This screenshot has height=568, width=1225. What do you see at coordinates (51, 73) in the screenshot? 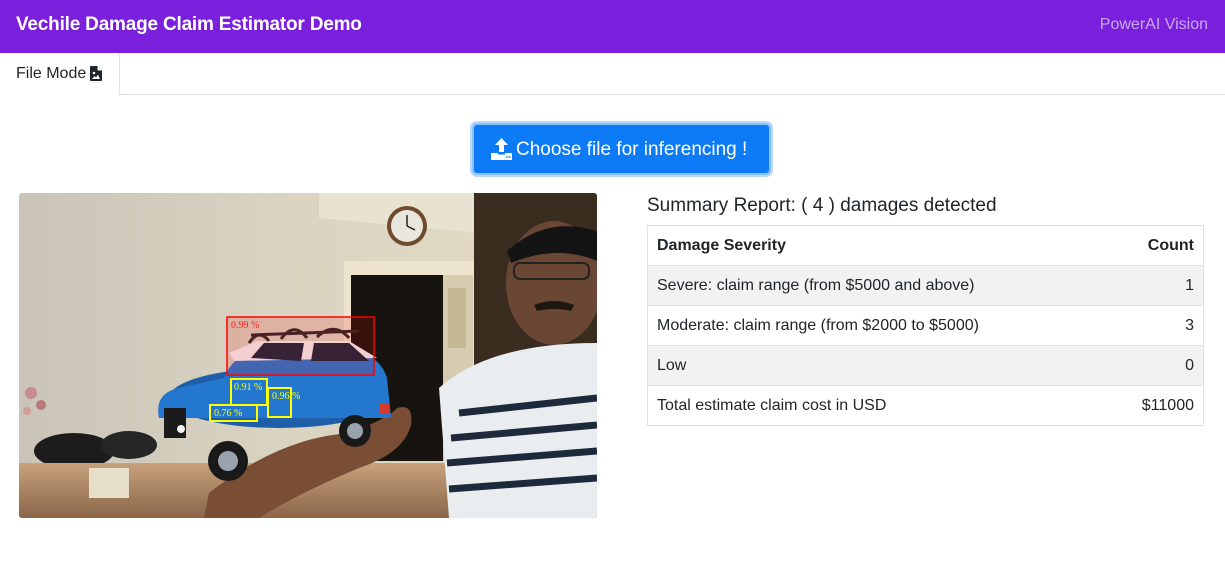
I see `tab-file-mode-label: File Mode` at bounding box center [51, 73].